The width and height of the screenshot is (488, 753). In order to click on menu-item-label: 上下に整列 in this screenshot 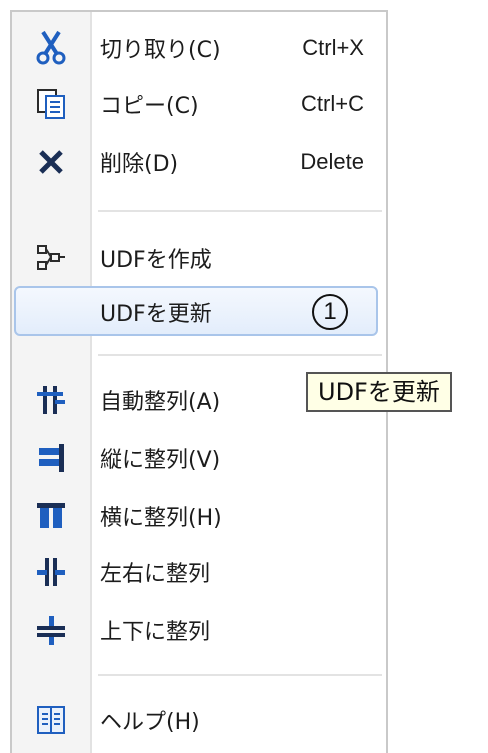, I will do `click(155, 632)`.